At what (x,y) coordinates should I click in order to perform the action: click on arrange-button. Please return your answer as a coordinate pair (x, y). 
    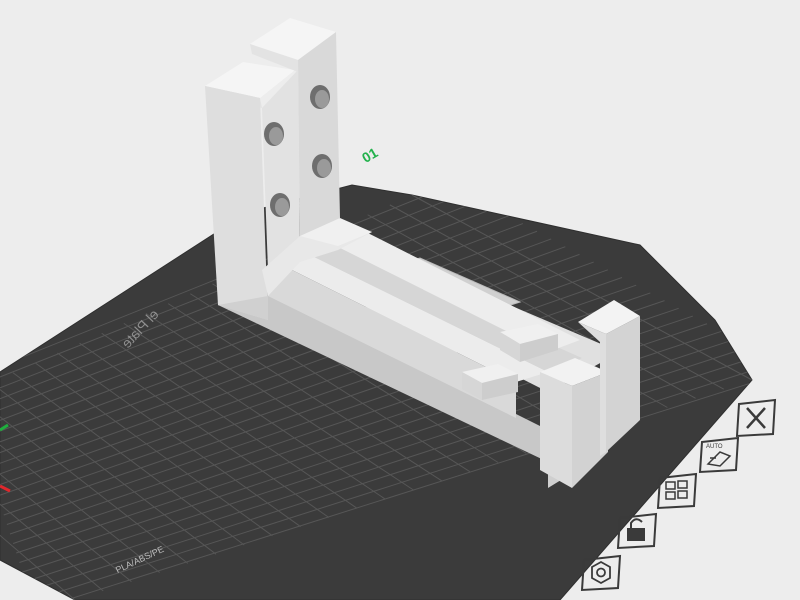
    Looking at the image, I should click on (677, 490).